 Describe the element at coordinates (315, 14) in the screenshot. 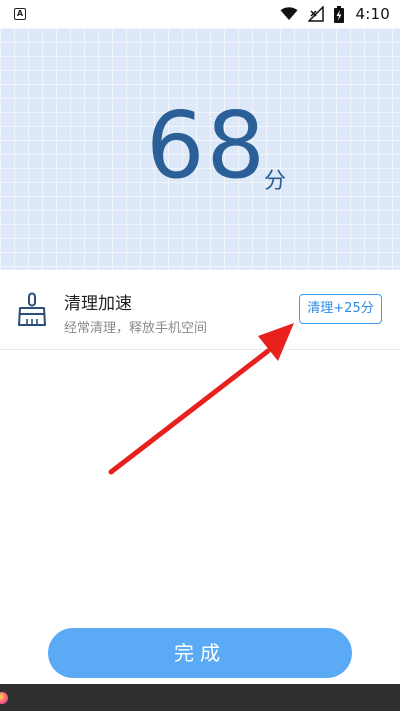

I see `signal-off-icon` at that location.